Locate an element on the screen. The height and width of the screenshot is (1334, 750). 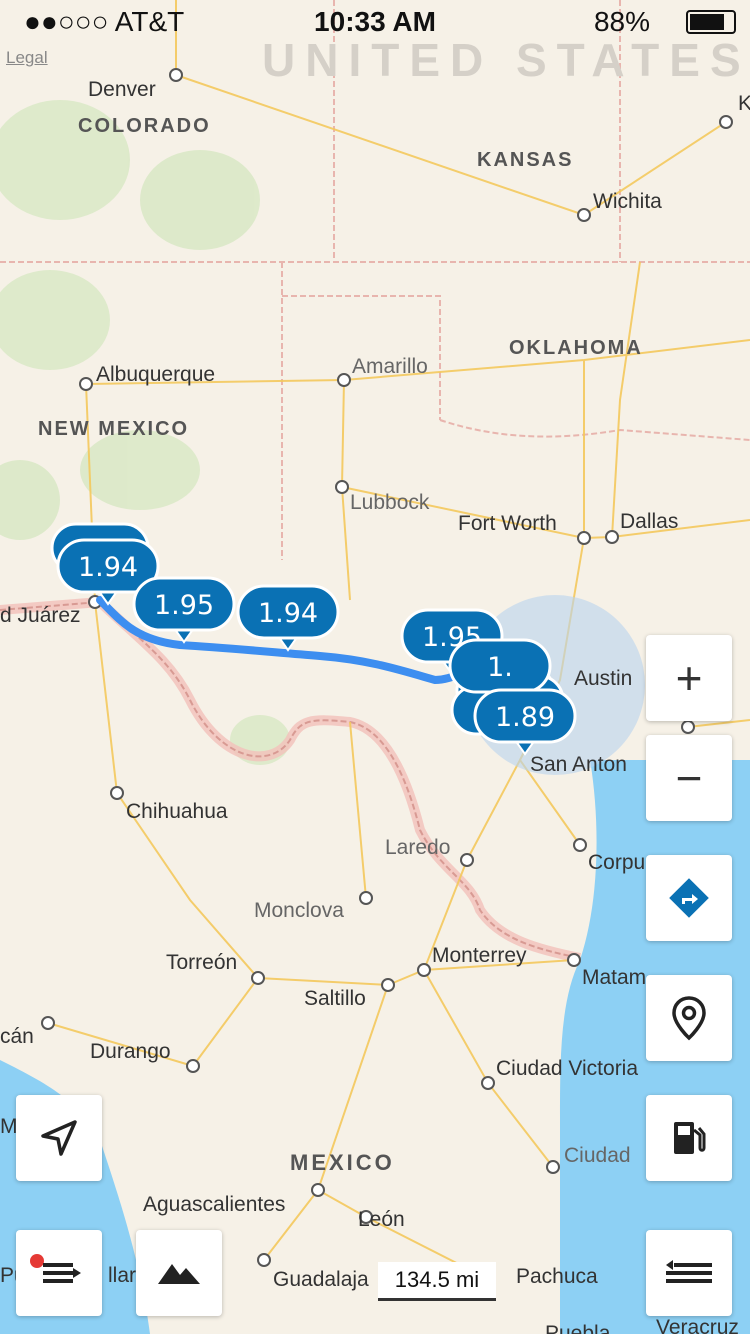
city-label: Corpu is located at coordinates (616, 862).